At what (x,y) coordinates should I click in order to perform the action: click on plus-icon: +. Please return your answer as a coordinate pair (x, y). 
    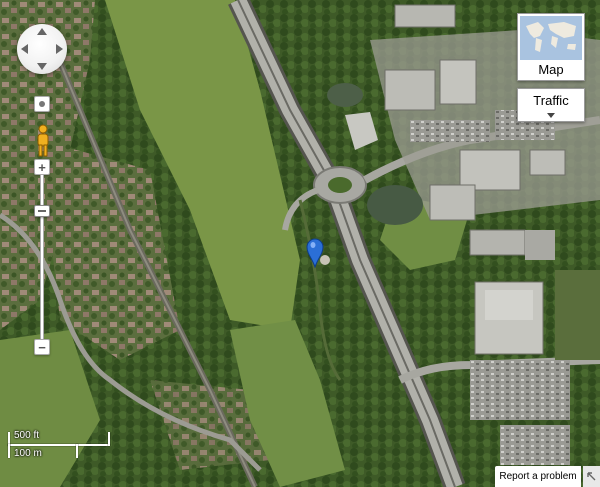
    Looking at the image, I should click on (42, 167).